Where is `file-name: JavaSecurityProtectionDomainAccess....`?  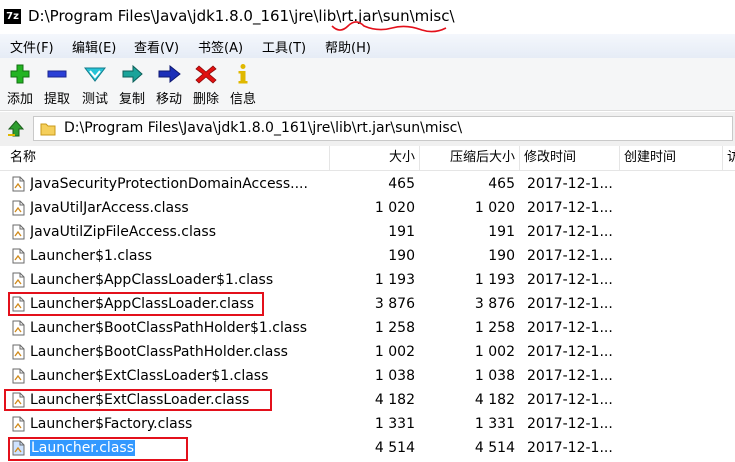 file-name: JavaSecurityProtectionDomainAccess.... is located at coordinates (169, 184).